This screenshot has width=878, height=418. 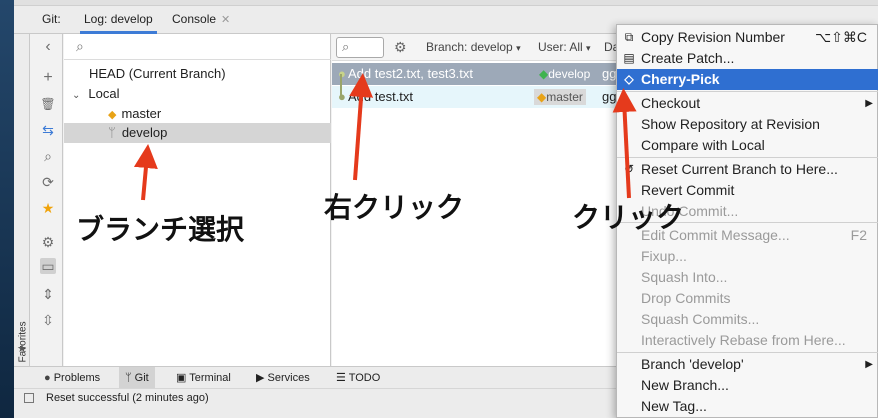 I want to click on menu-show-repository: Show Repository at Revision, so click(x=747, y=124).